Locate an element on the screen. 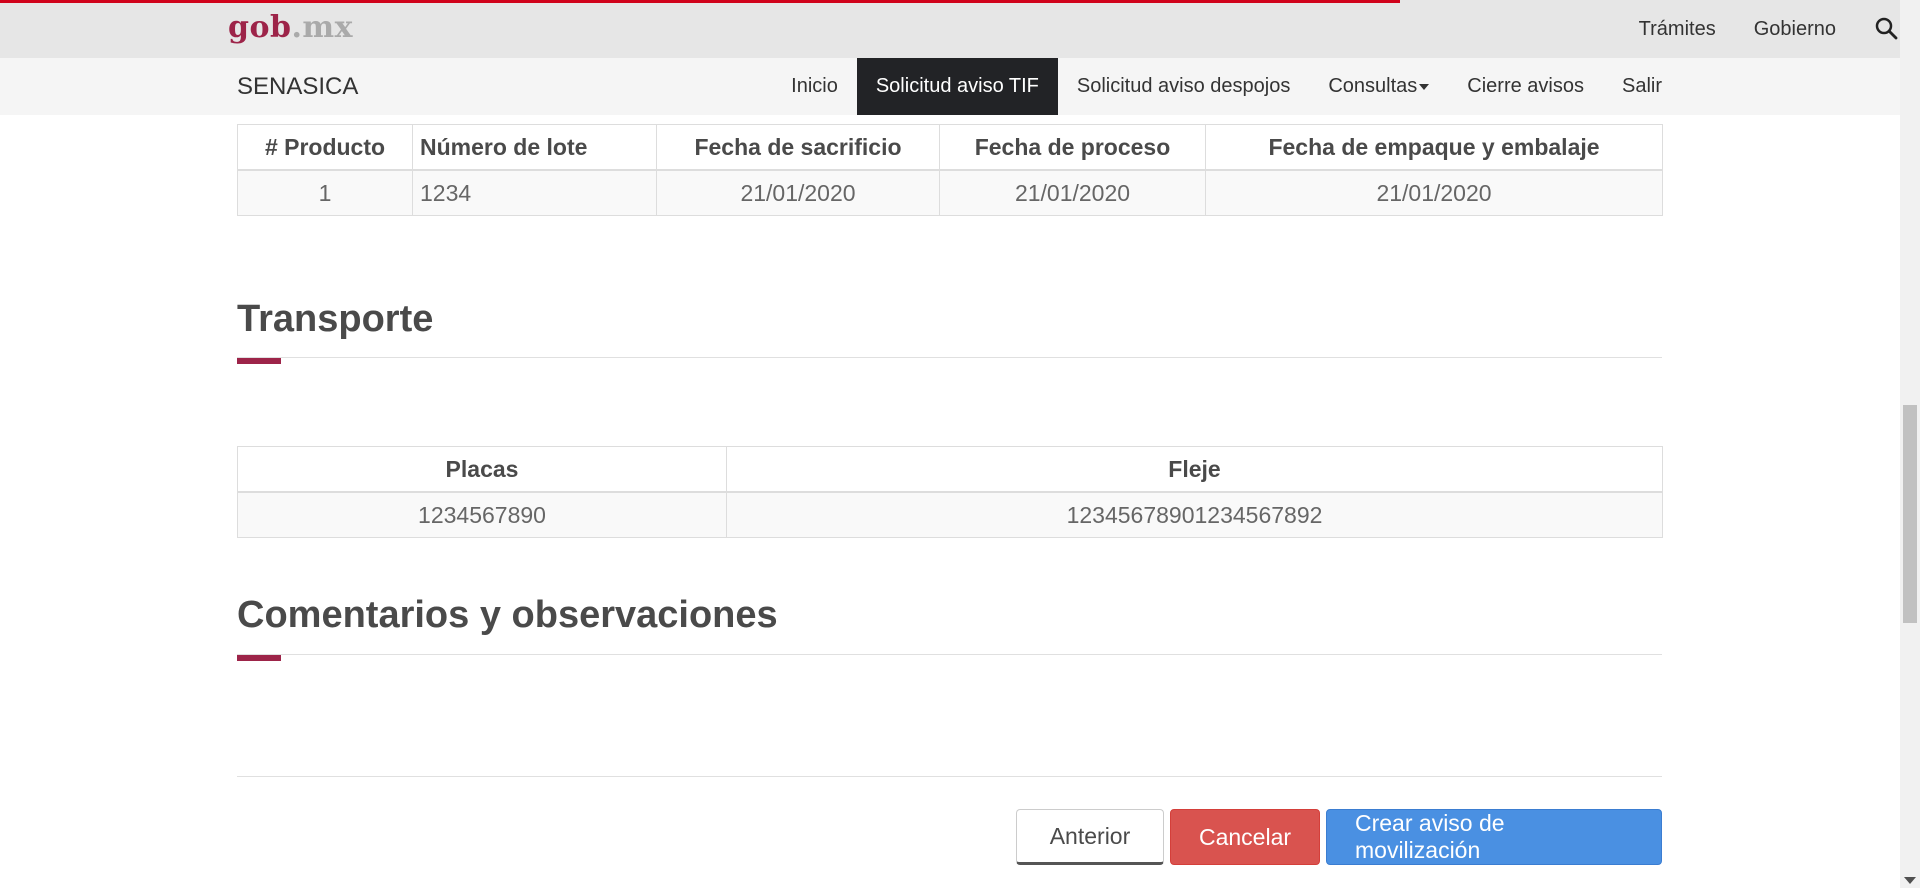 The image size is (1920, 888). table-row: 1234567890 12345678901234567892 is located at coordinates (950, 514).